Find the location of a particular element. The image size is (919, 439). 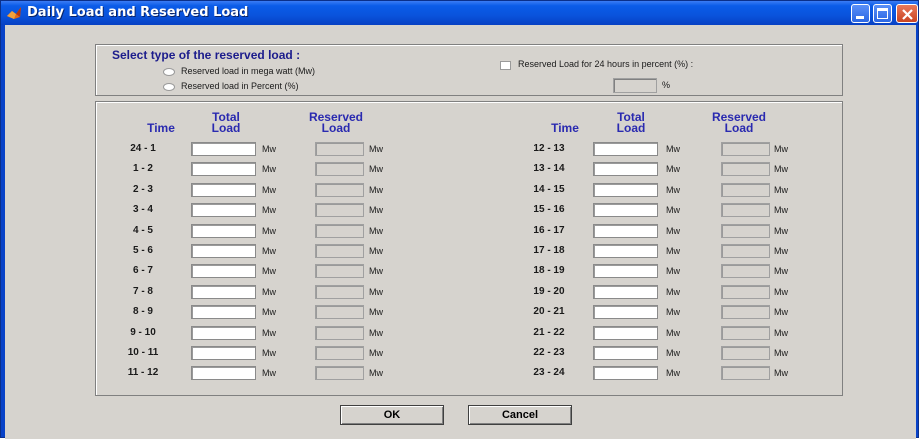

time-label-right: 18 - 19 is located at coordinates (549, 270).